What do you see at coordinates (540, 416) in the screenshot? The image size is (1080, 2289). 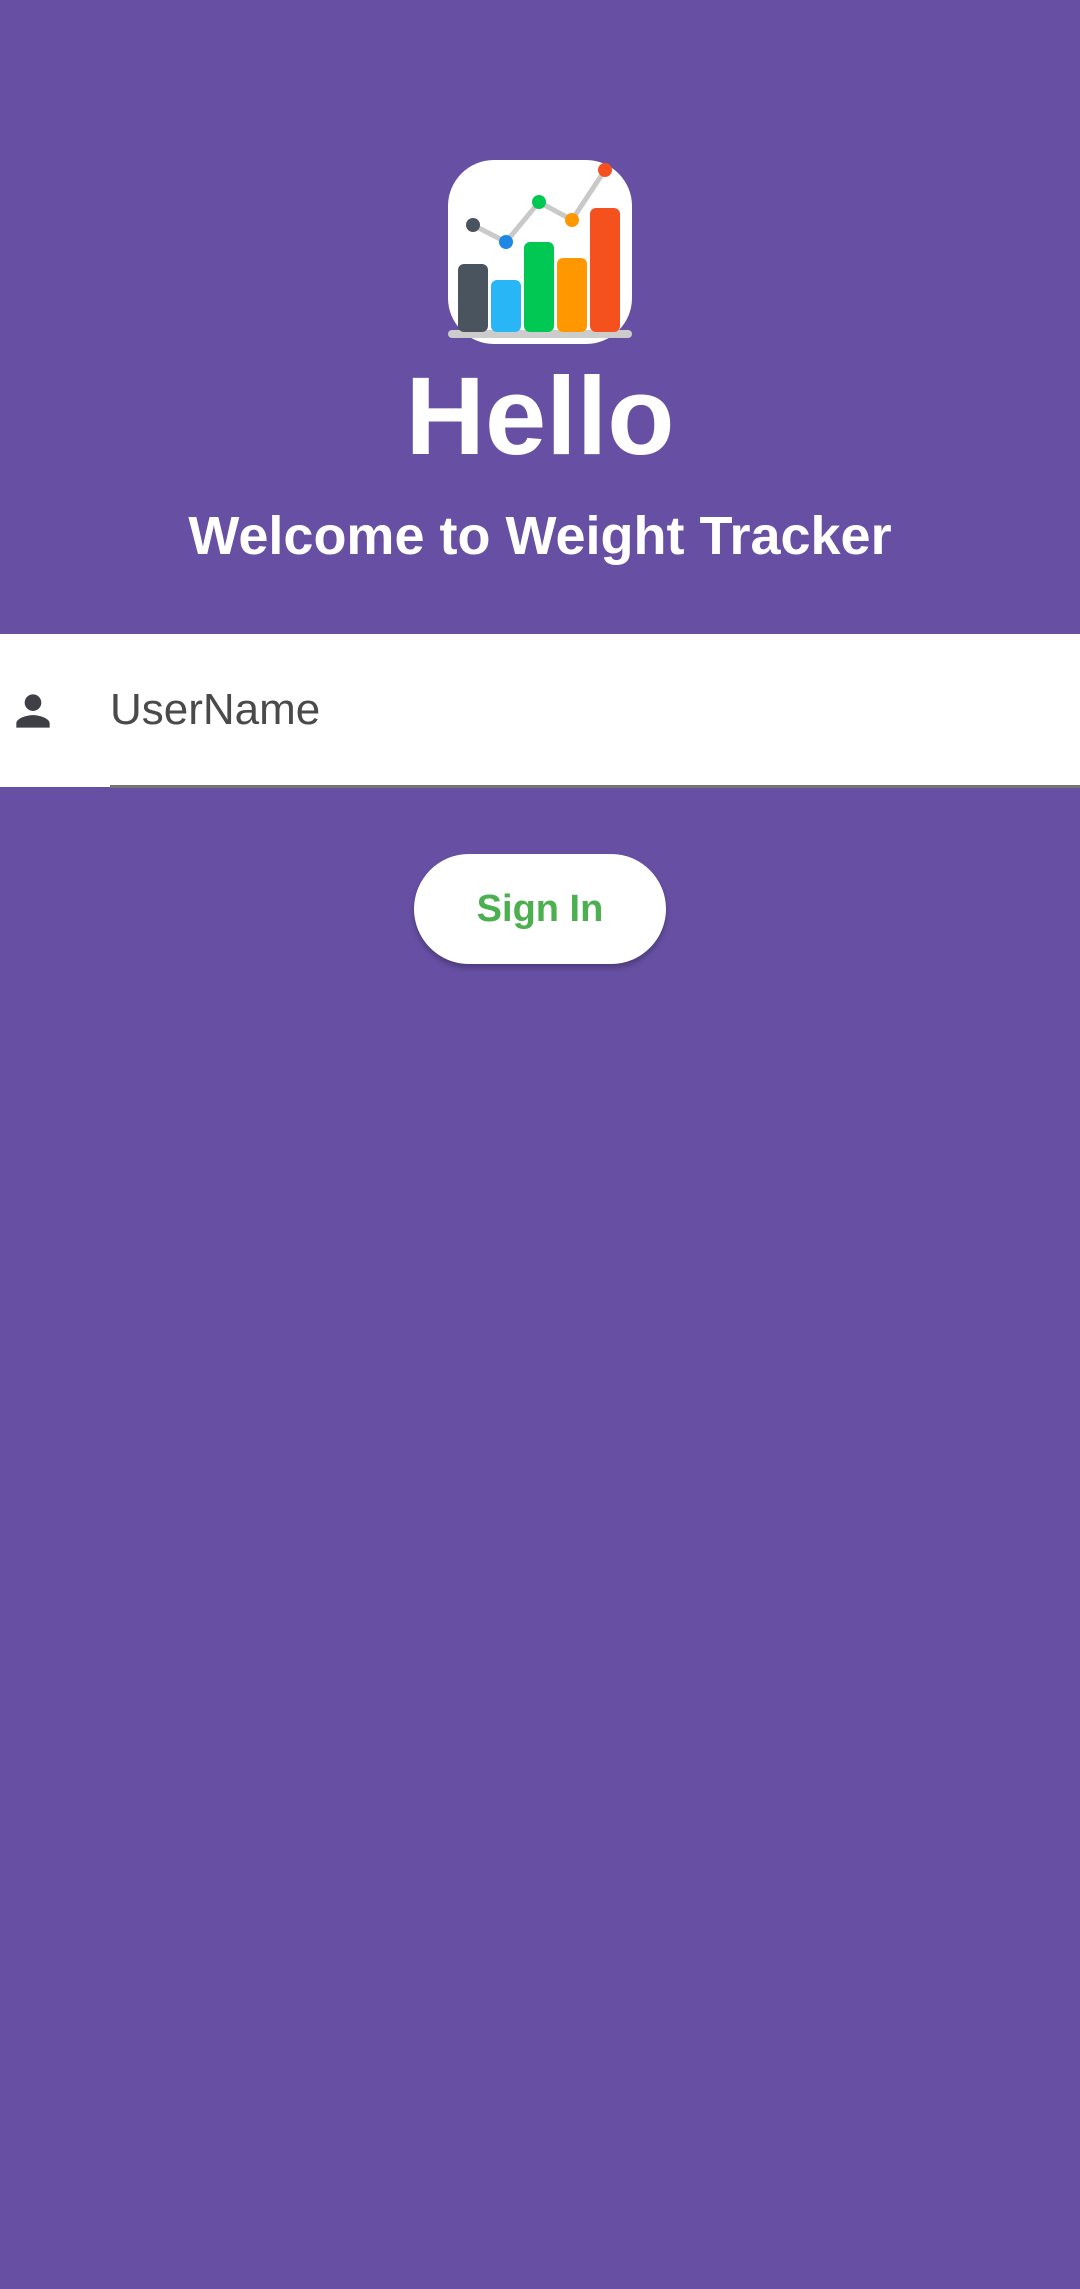 I see `hello-heading: Hello` at bounding box center [540, 416].